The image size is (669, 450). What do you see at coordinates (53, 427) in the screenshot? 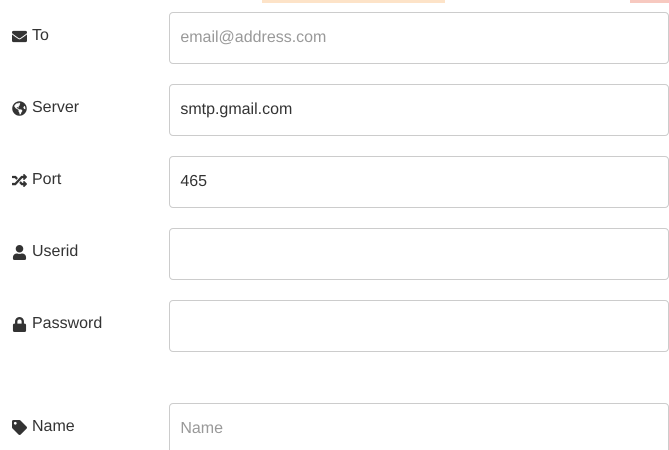
I see `field-label: Name` at bounding box center [53, 427].